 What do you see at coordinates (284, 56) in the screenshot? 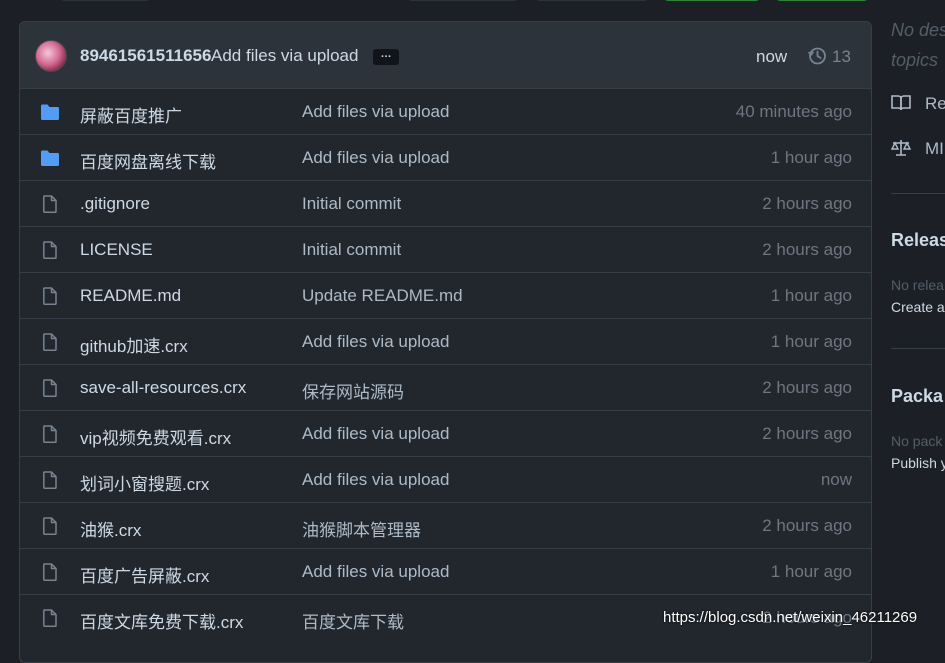
I see `commit-message: Add files via upload` at bounding box center [284, 56].